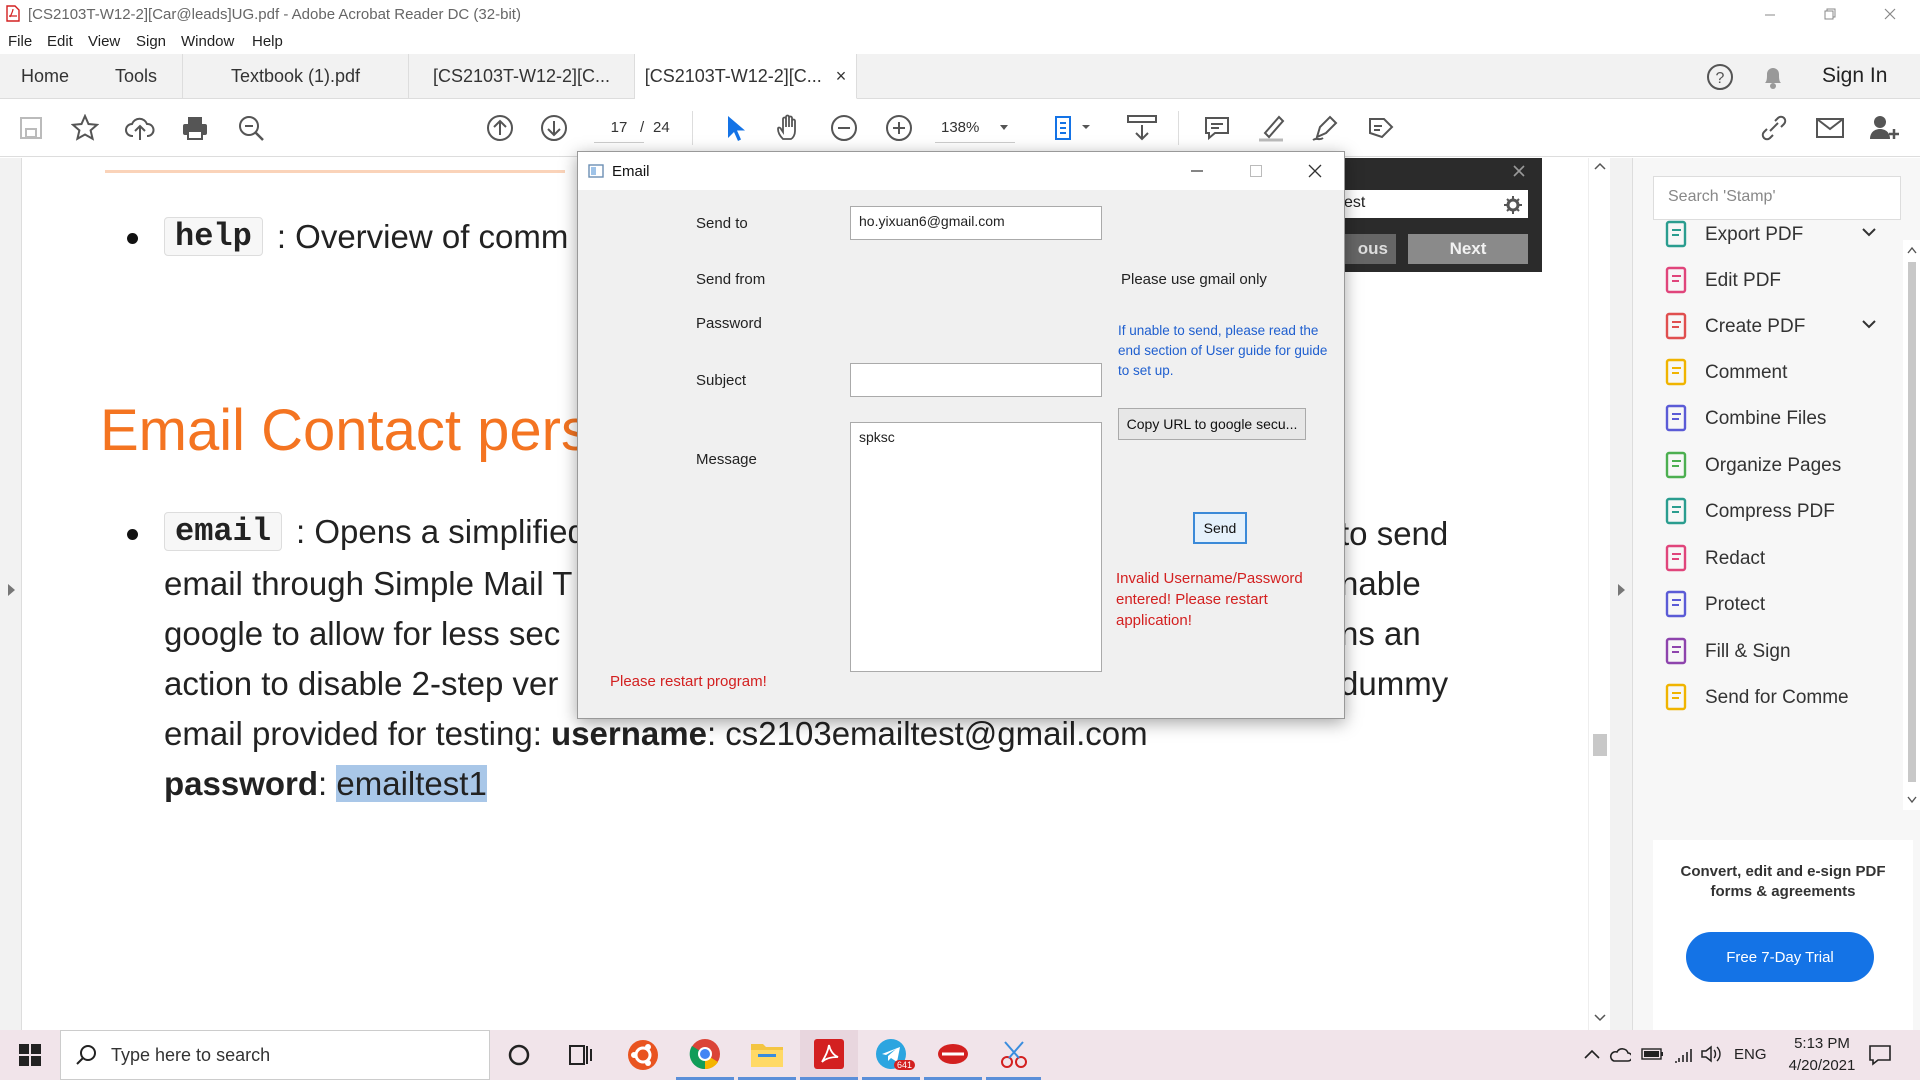 This screenshot has height=1080, width=1920. What do you see at coordinates (899, 128) in the screenshot?
I see `zoom-in-icon` at bounding box center [899, 128].